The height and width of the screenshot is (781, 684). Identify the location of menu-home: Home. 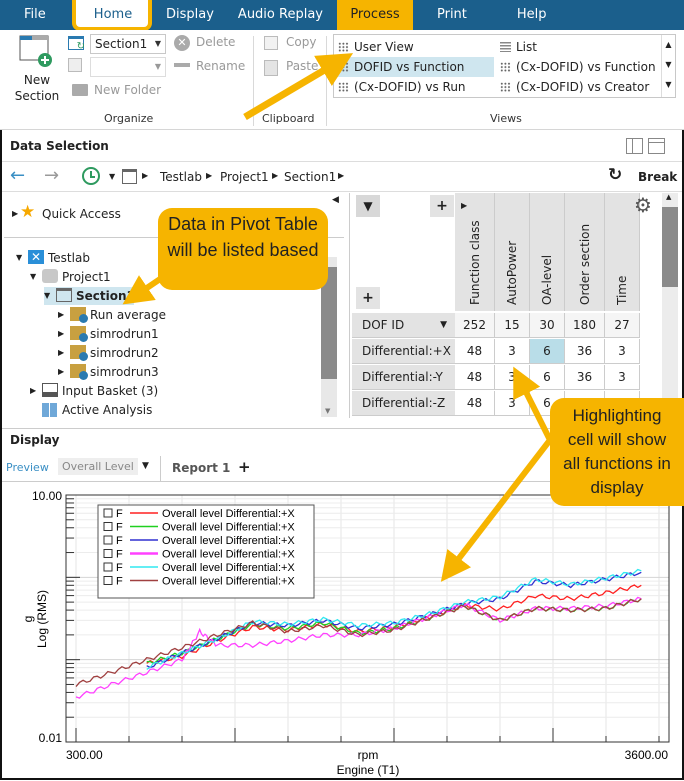
(113, 15).